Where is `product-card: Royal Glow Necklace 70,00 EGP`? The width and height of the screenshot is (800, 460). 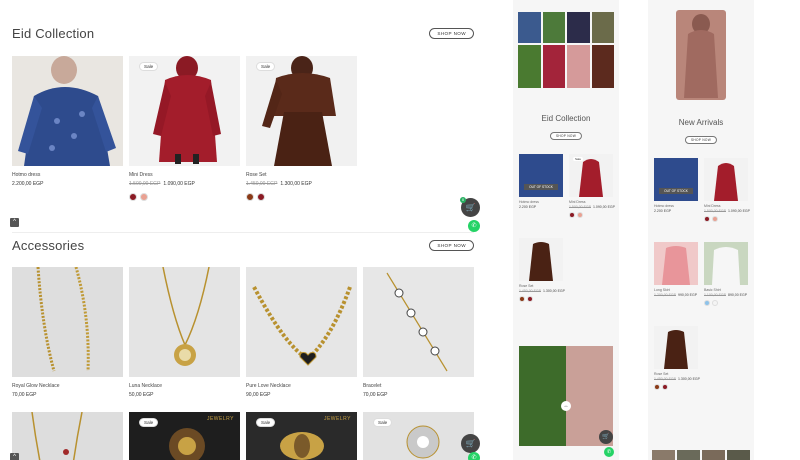 product-card: Royal Glow Necklace 70,00 EGP is located at coordinates (67, 332).